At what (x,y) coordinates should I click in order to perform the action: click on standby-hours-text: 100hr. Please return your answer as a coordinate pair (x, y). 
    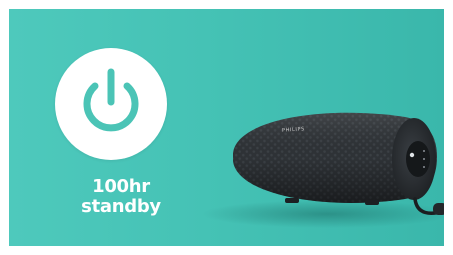
    Looking at the image, I should click on (121, 186).